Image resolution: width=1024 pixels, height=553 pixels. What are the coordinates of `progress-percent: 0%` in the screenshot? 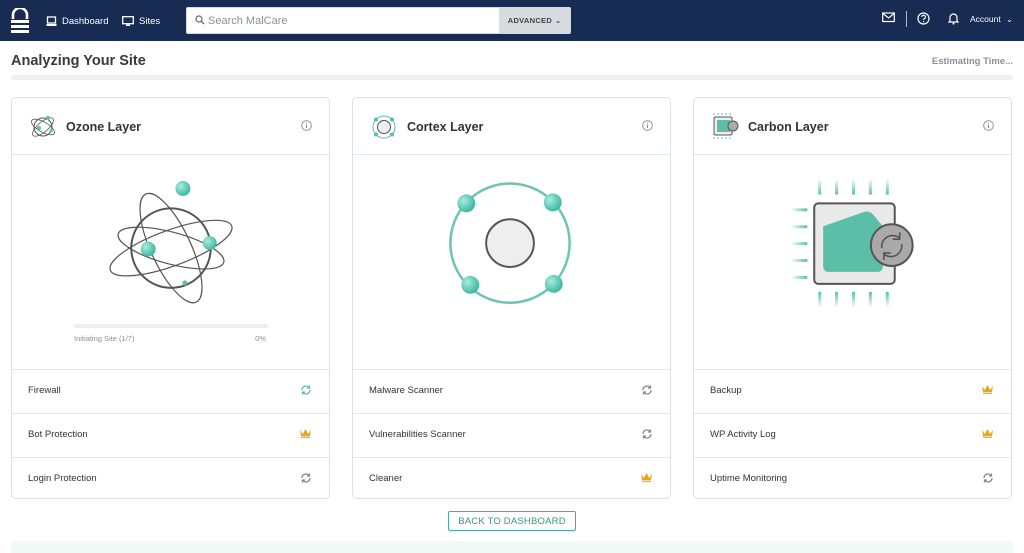 It's located at (260, 338).